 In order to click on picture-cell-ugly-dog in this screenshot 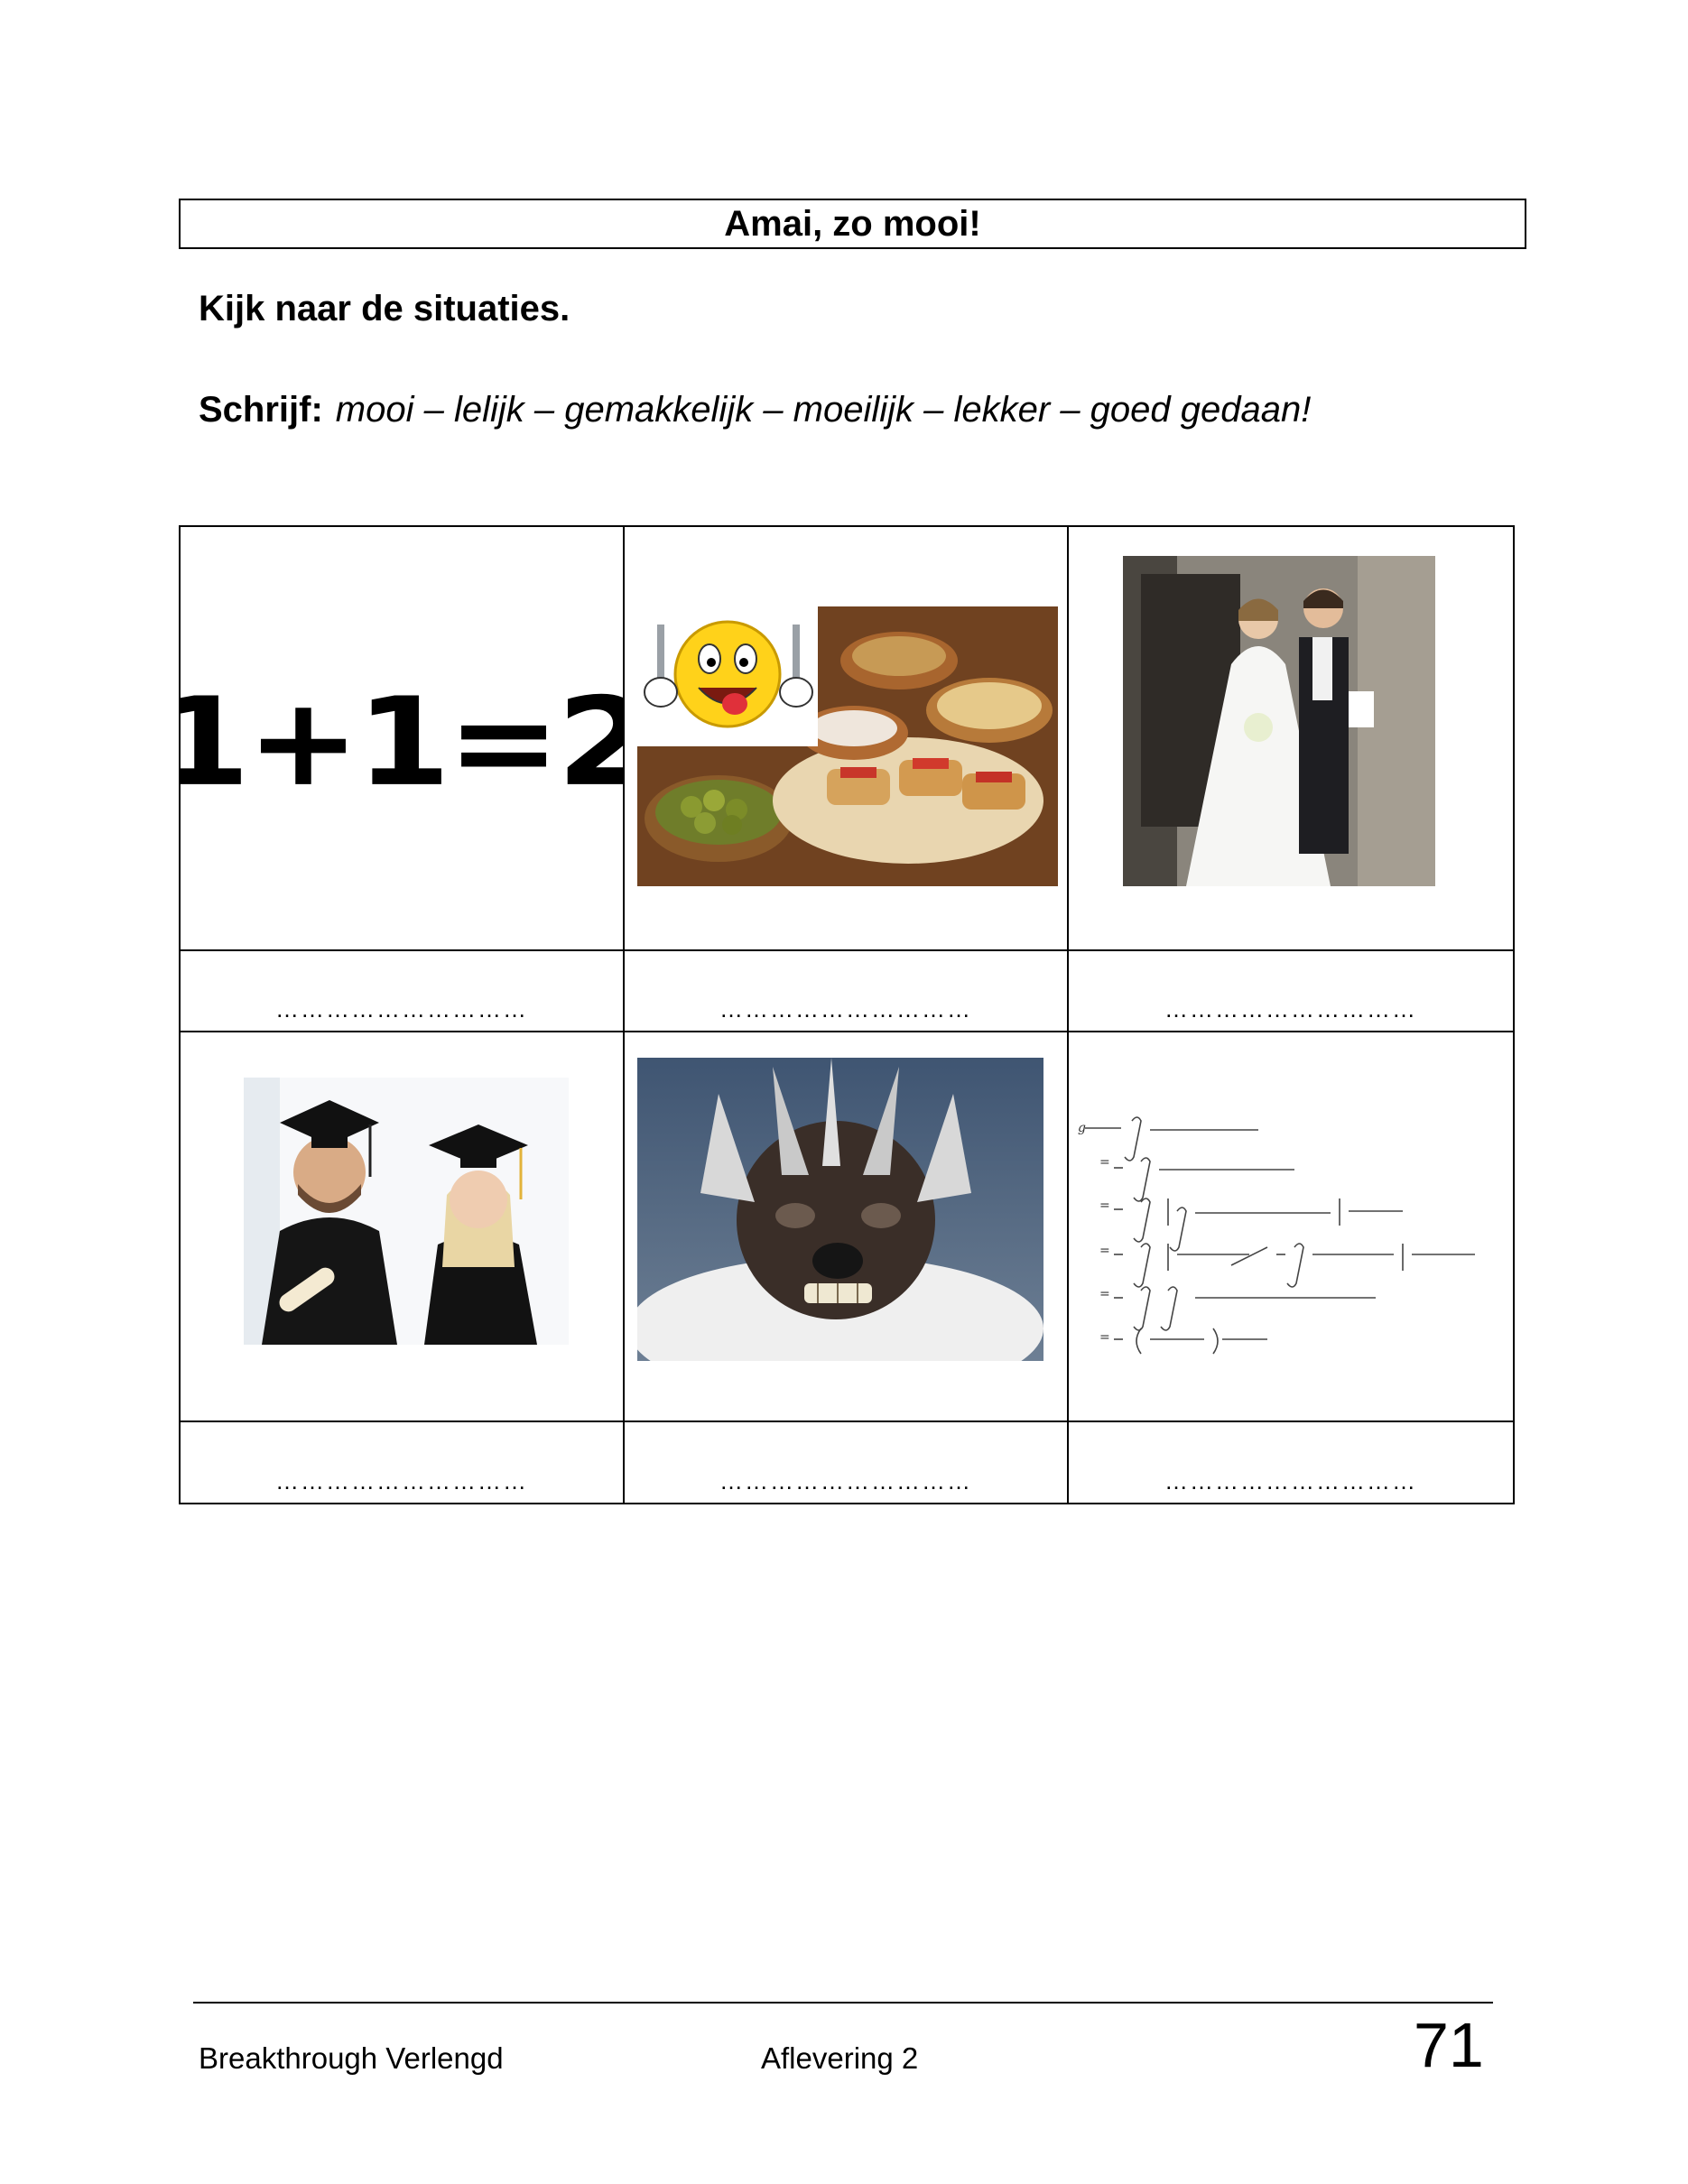, I will do `click(847, 1227)`.